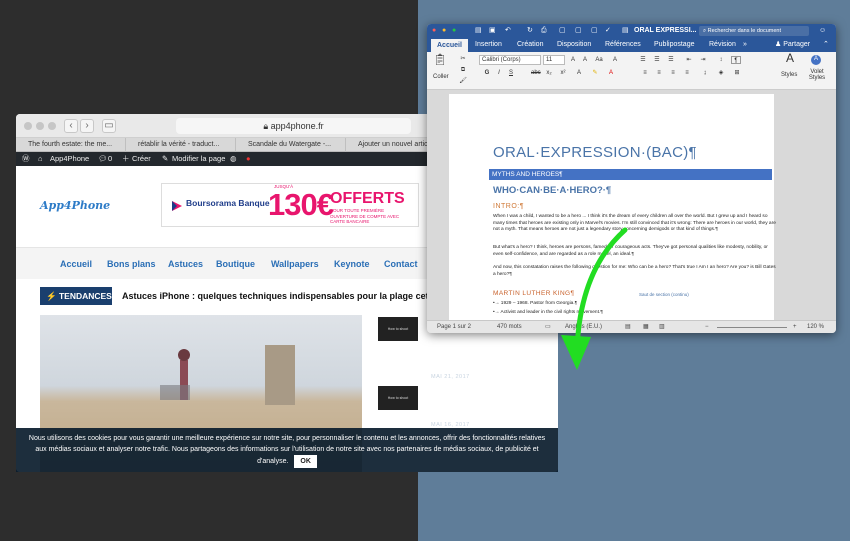 This screenshot has width=850, height=541. Describe the element at coordinates (87, 126) in the screenshot. I see `forward-icon: ›` at that location.